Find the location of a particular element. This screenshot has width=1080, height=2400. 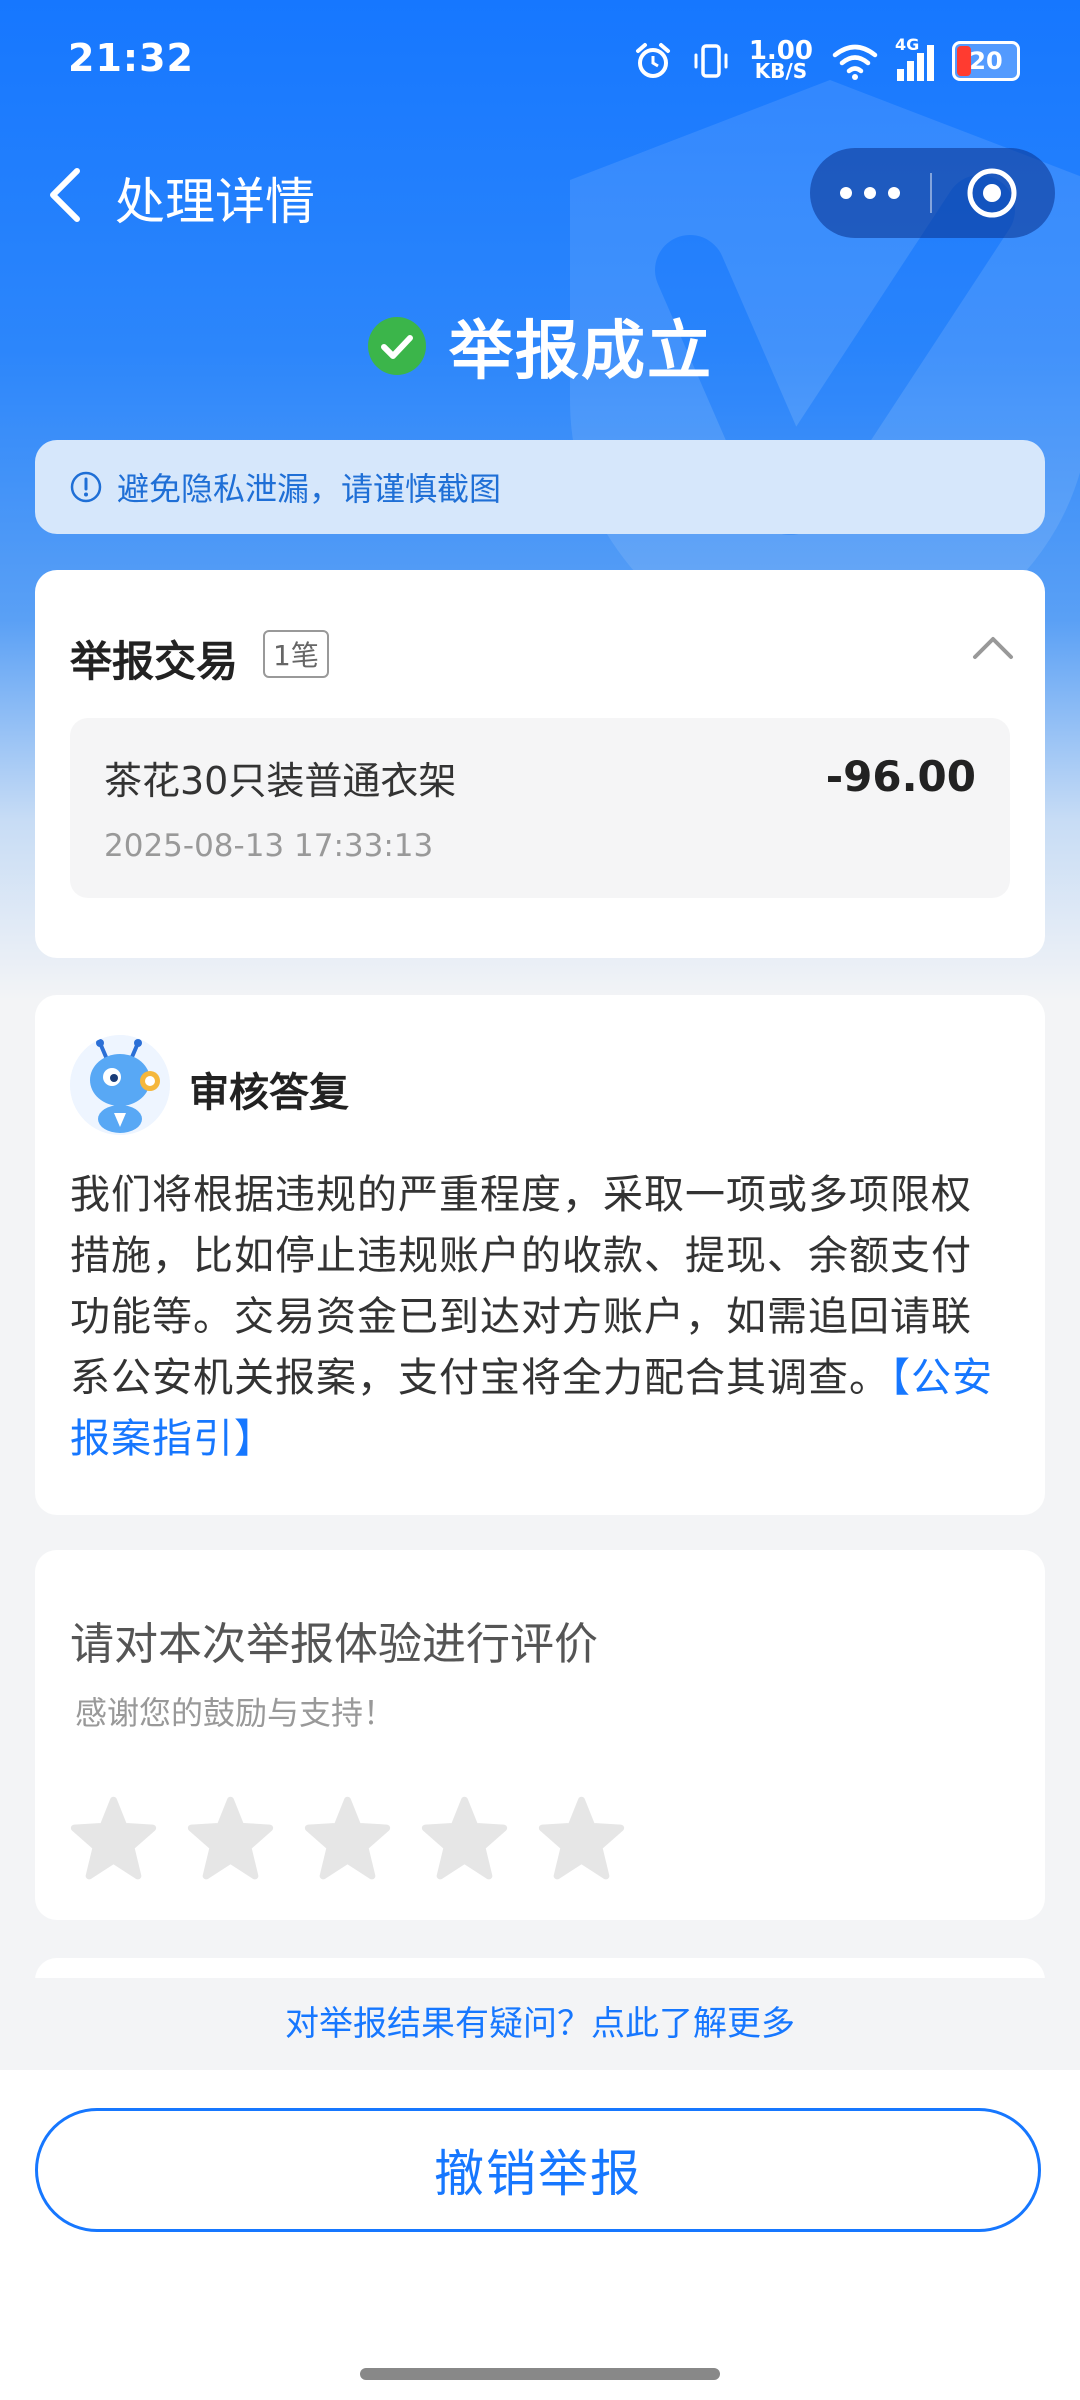

wifi-icon is located at coordinates (855, 62).